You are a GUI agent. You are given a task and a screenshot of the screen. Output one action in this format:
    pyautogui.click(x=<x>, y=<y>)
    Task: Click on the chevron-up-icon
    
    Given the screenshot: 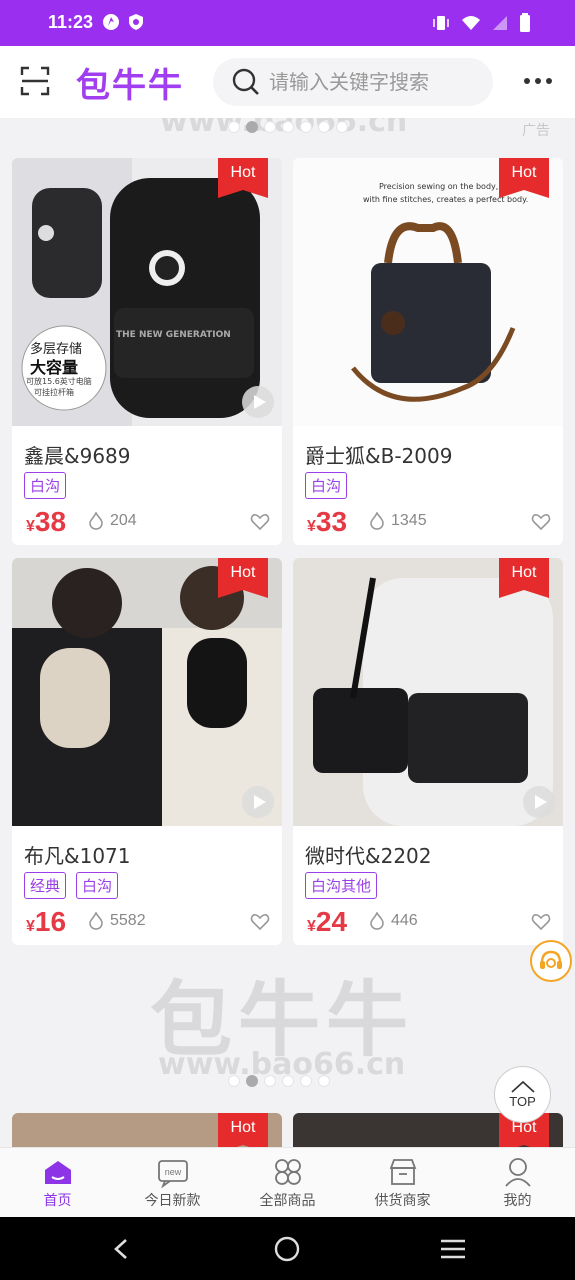 What is the action you would take?
    pyautogui.click(x=522, y=1086)
    